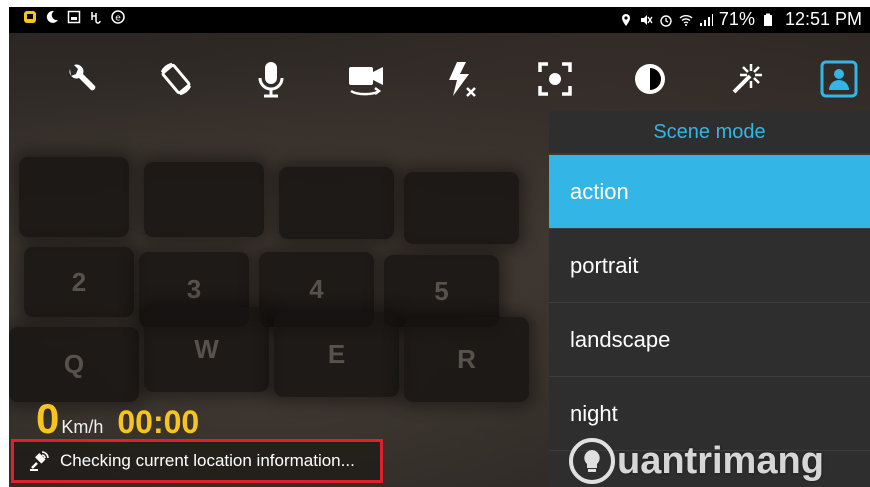 This screenshot has width=870, height=487. Describe the element at coordinates (625, 19) in the screenshot. I see `location-icon` at that location.